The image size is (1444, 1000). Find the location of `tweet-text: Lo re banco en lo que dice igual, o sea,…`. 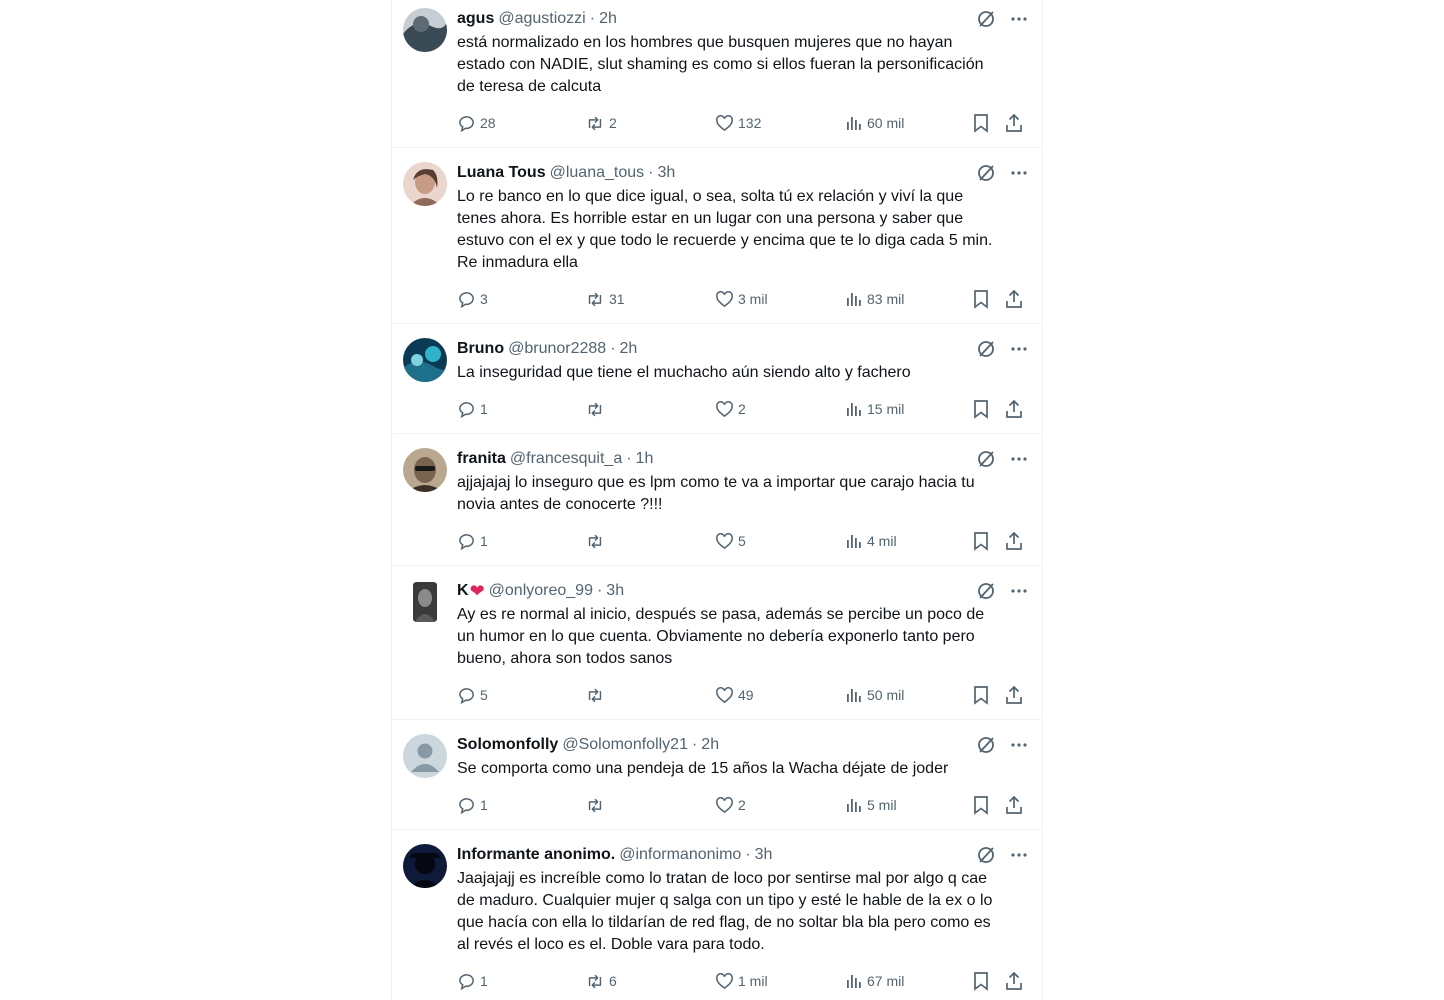

tweet-text: Lo re banco en lo que dice igual, o sea,… is located at coordinates (725, 229).